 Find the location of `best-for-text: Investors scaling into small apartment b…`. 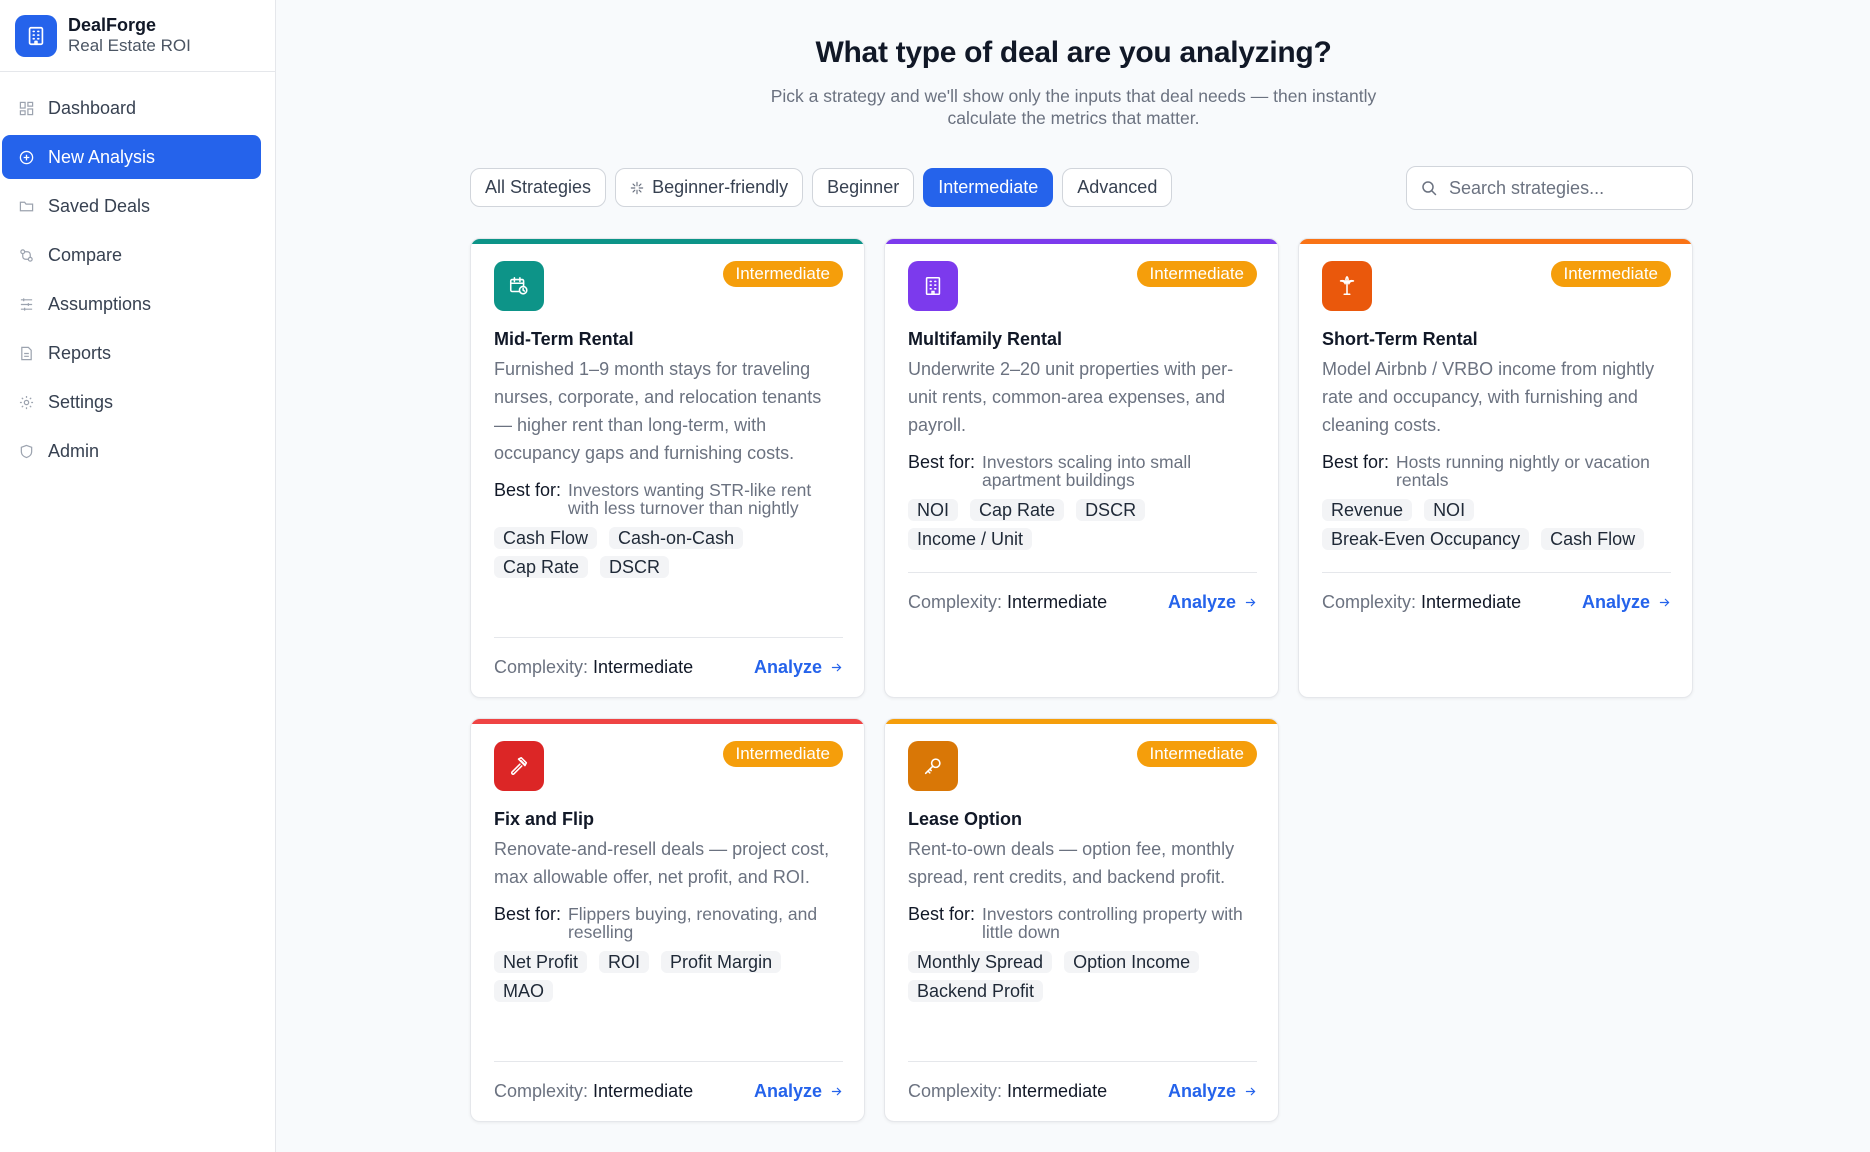

best-for-text: Investors scaling into small apartment b… is located at coordinates (1087, 471).